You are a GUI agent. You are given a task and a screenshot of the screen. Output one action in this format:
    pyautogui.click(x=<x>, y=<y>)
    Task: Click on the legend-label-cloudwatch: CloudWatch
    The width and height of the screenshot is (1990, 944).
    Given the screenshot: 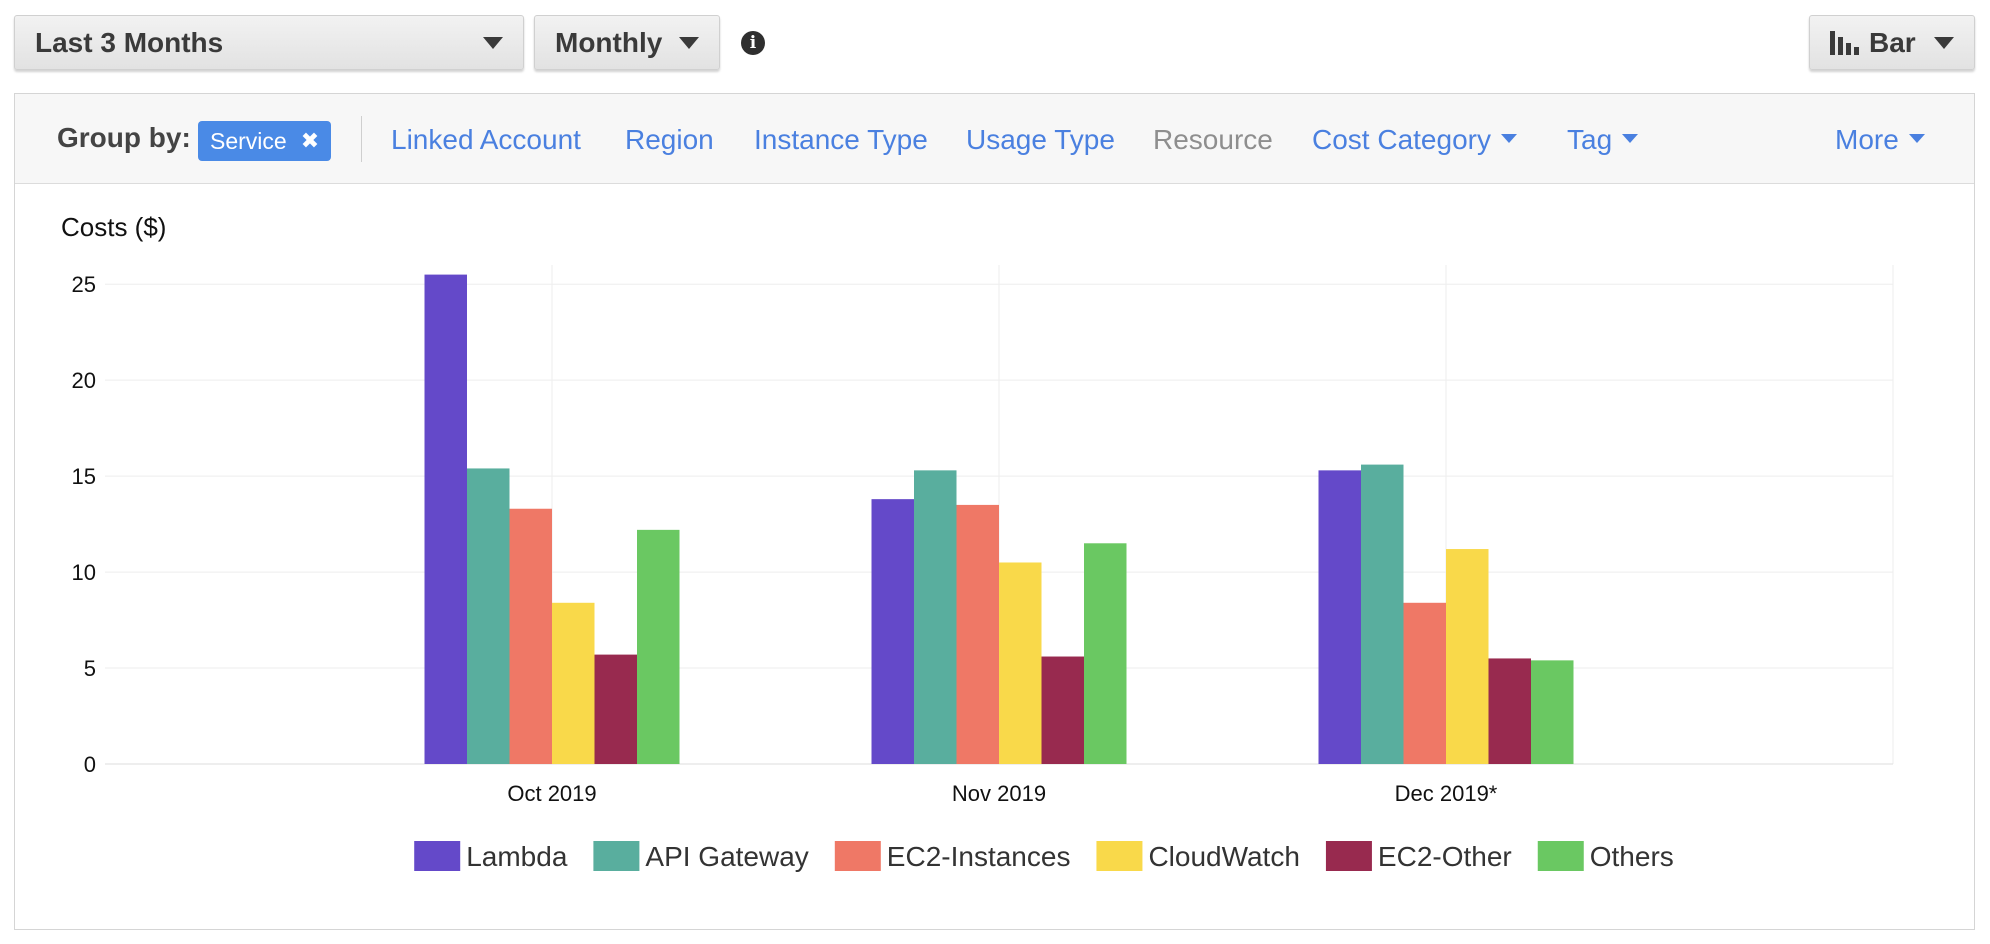 What is the action you would take?
    pyautogui.click(x=1223, y=856)
    